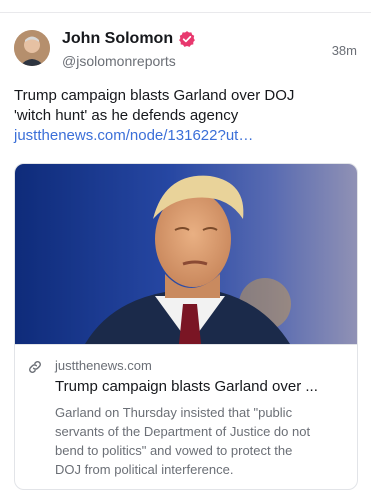  I want to click on post-text-line: Trump campaign blasts Garland over DOJ, so click(154, 95).